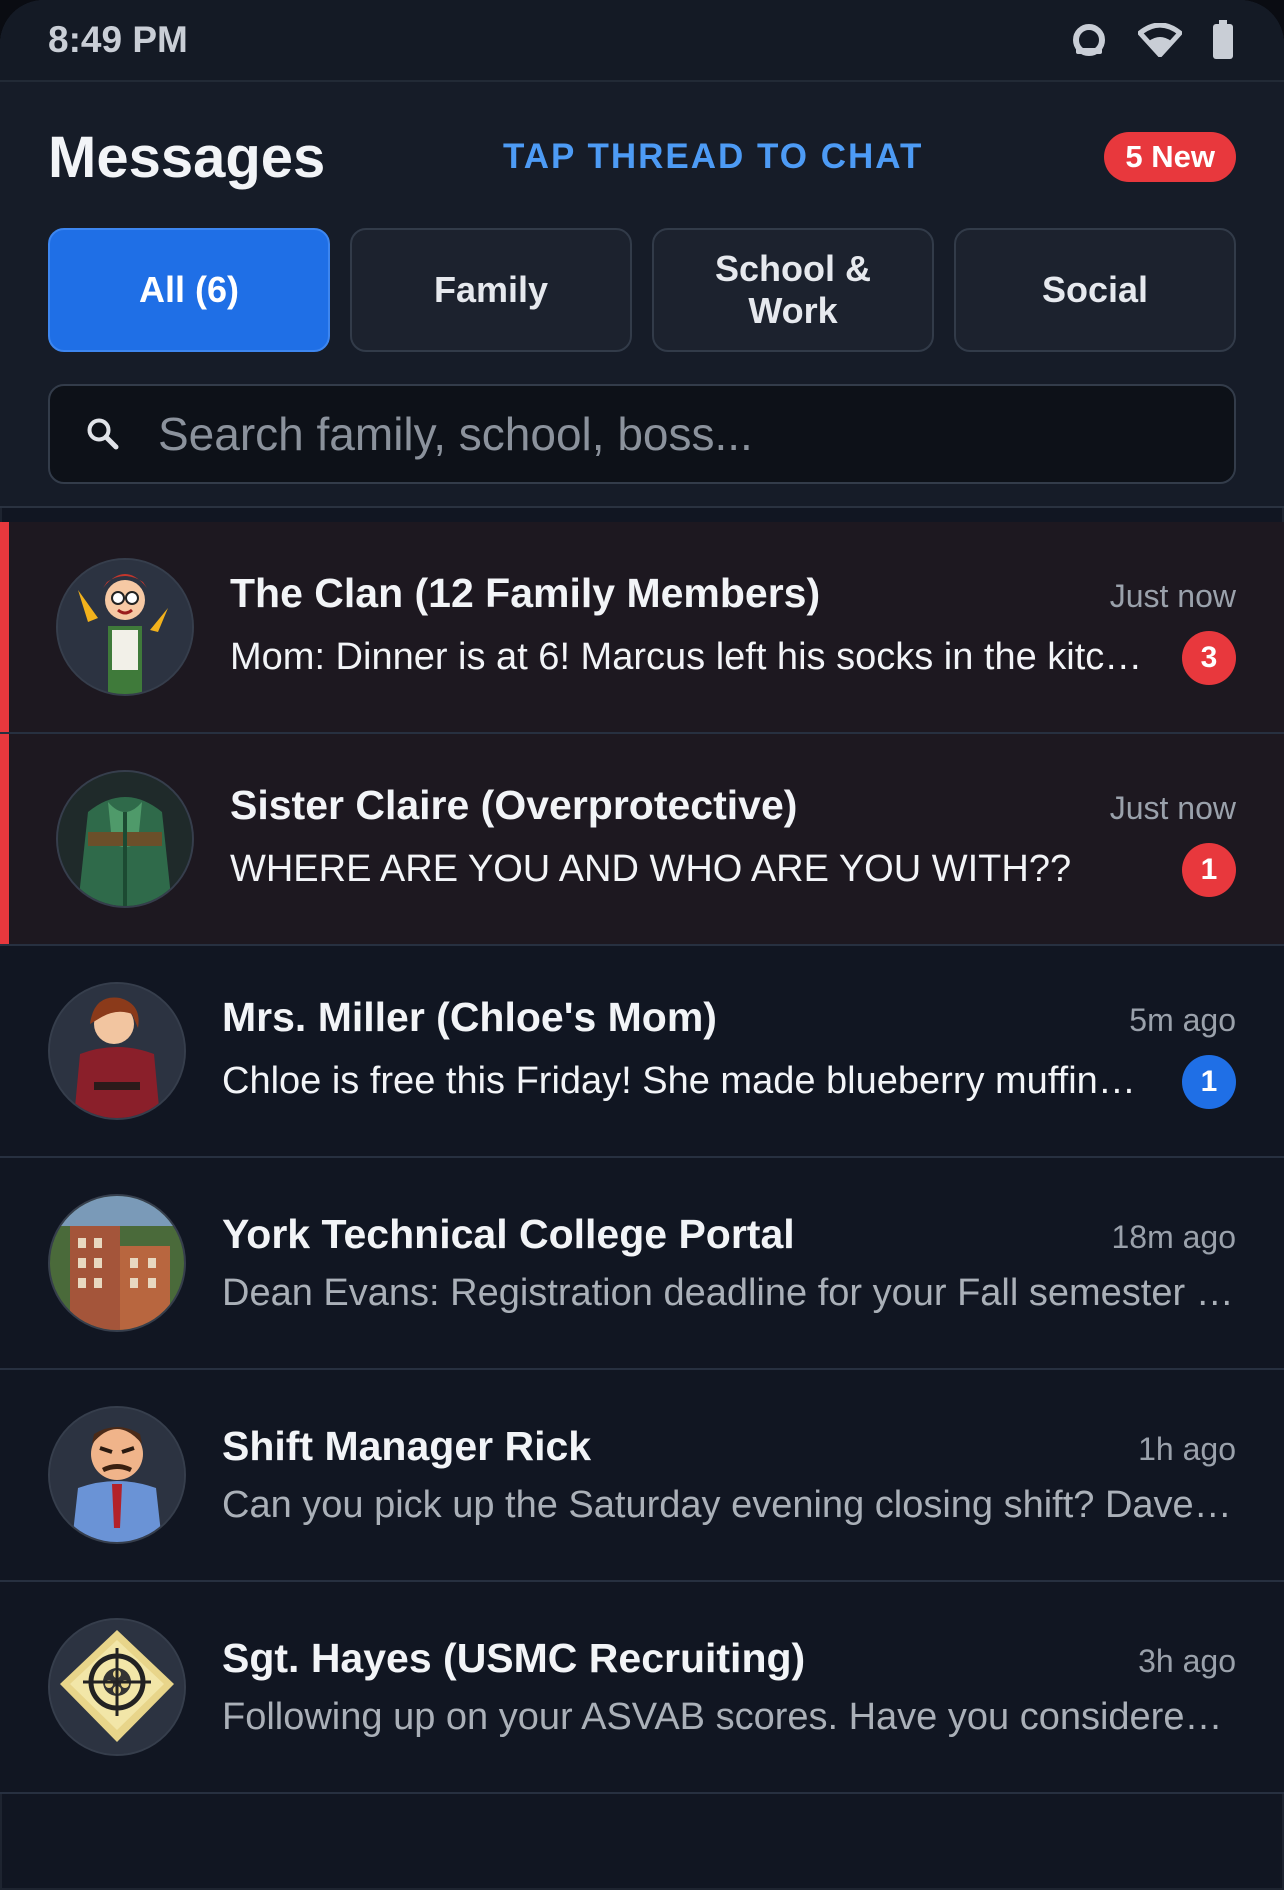 The width and height of the screenshot is (1284, 1890). What do you see at coordinates (651, 869) in the screenshot?
I see `thread-preview: WHERE ARE YOU AND WHO ARE YOU WITH??` at bounding box center [651, 869].